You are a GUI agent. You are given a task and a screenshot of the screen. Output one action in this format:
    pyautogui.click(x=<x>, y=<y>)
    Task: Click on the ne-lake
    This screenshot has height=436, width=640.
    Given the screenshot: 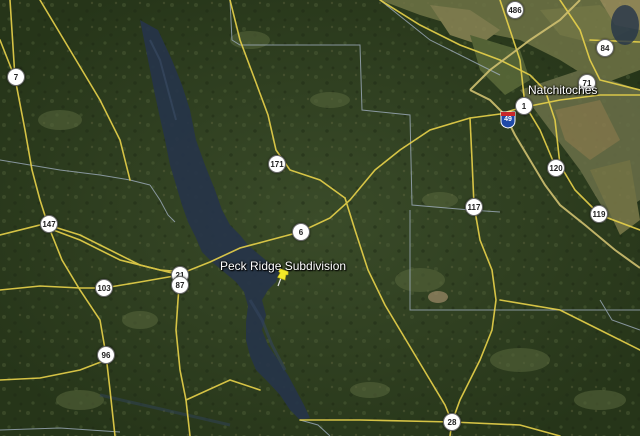 What is the action you would take?
    pyautogui.click(x=625, y=25)
    